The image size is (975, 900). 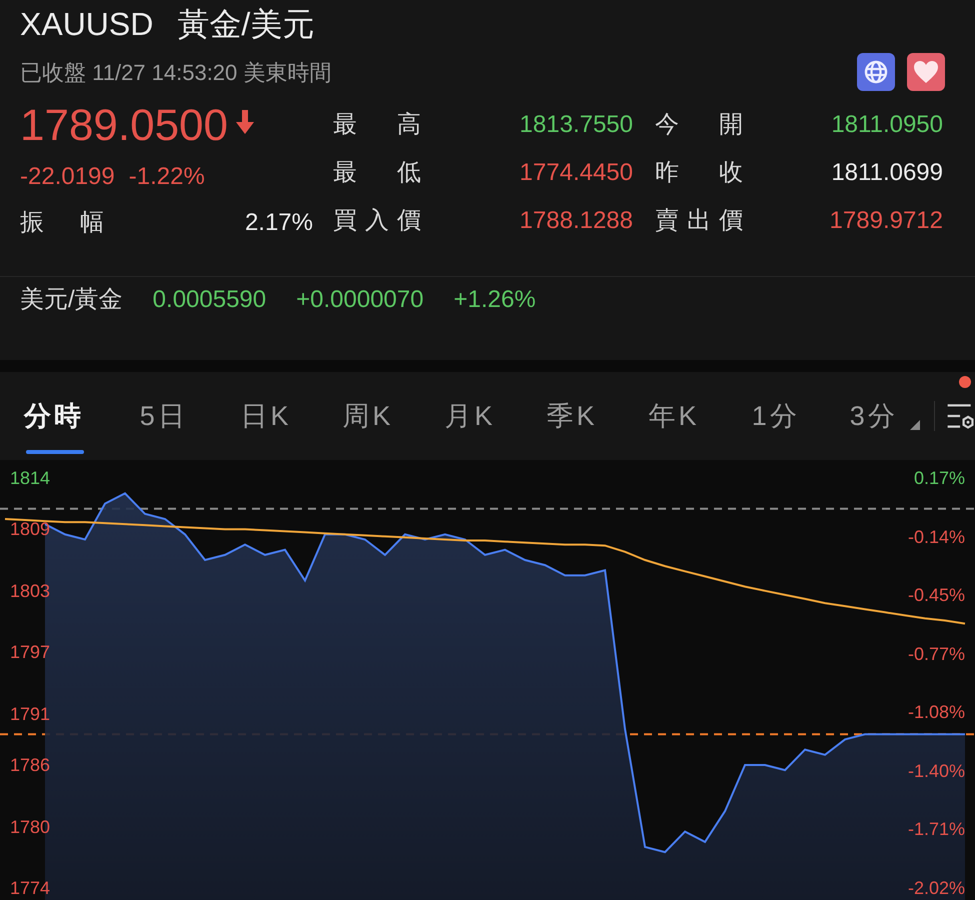 What do you see at coordinates (176, 72) in the screenshot?
I see `market-status: 已收盤 11/27 14:53:20 美東時間` at bounding box center [176, 72].